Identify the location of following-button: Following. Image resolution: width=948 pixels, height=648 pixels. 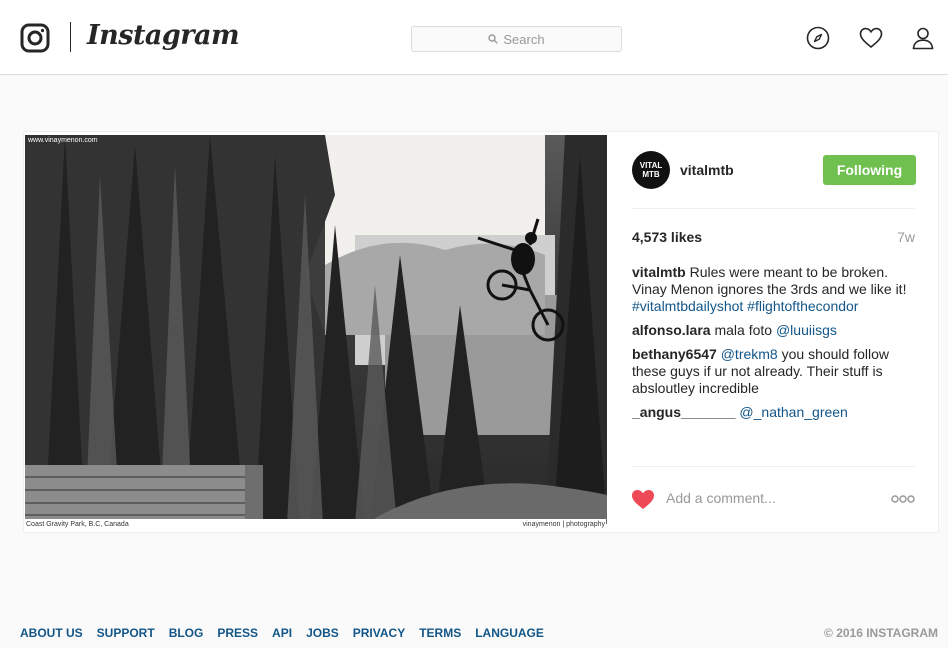
(869, 170).